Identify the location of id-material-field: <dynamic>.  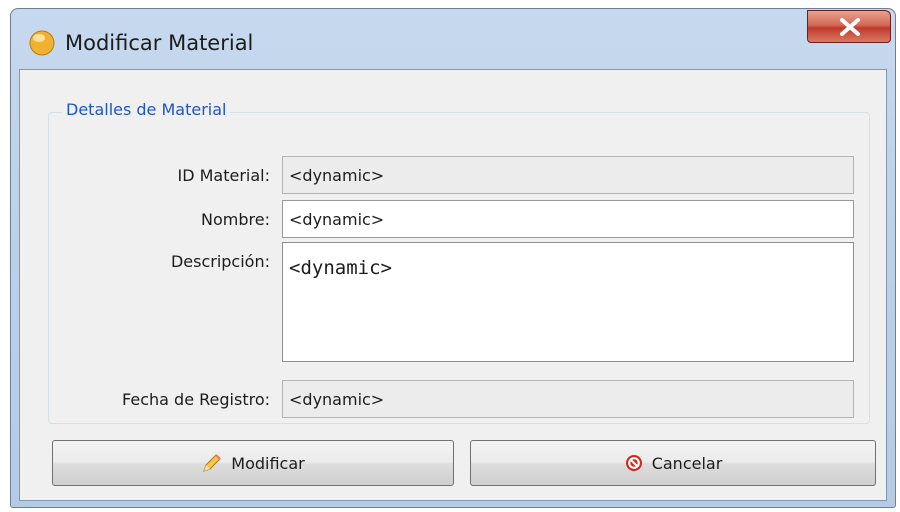
(568, 175).